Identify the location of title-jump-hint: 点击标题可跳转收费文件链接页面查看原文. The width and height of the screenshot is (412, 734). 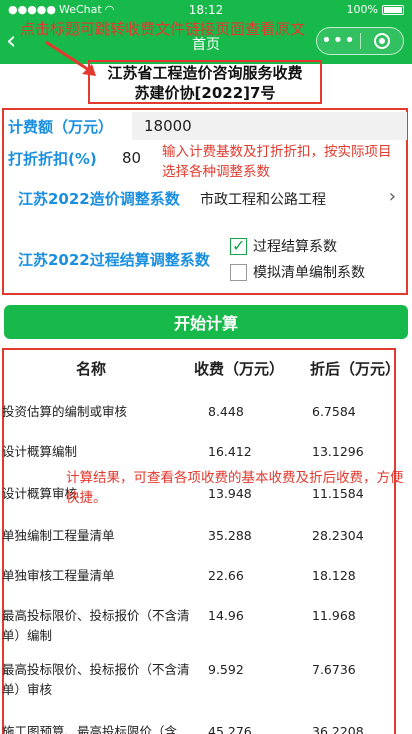
(163, 29).